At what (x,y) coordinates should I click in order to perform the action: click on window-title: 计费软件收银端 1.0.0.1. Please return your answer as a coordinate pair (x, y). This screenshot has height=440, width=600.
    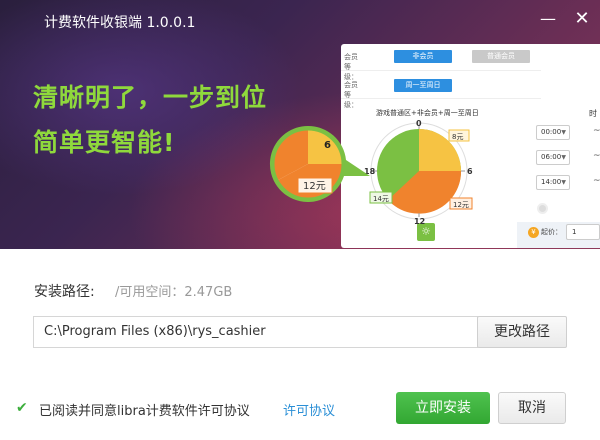
    Looking at the image, I should click on (120, 23).